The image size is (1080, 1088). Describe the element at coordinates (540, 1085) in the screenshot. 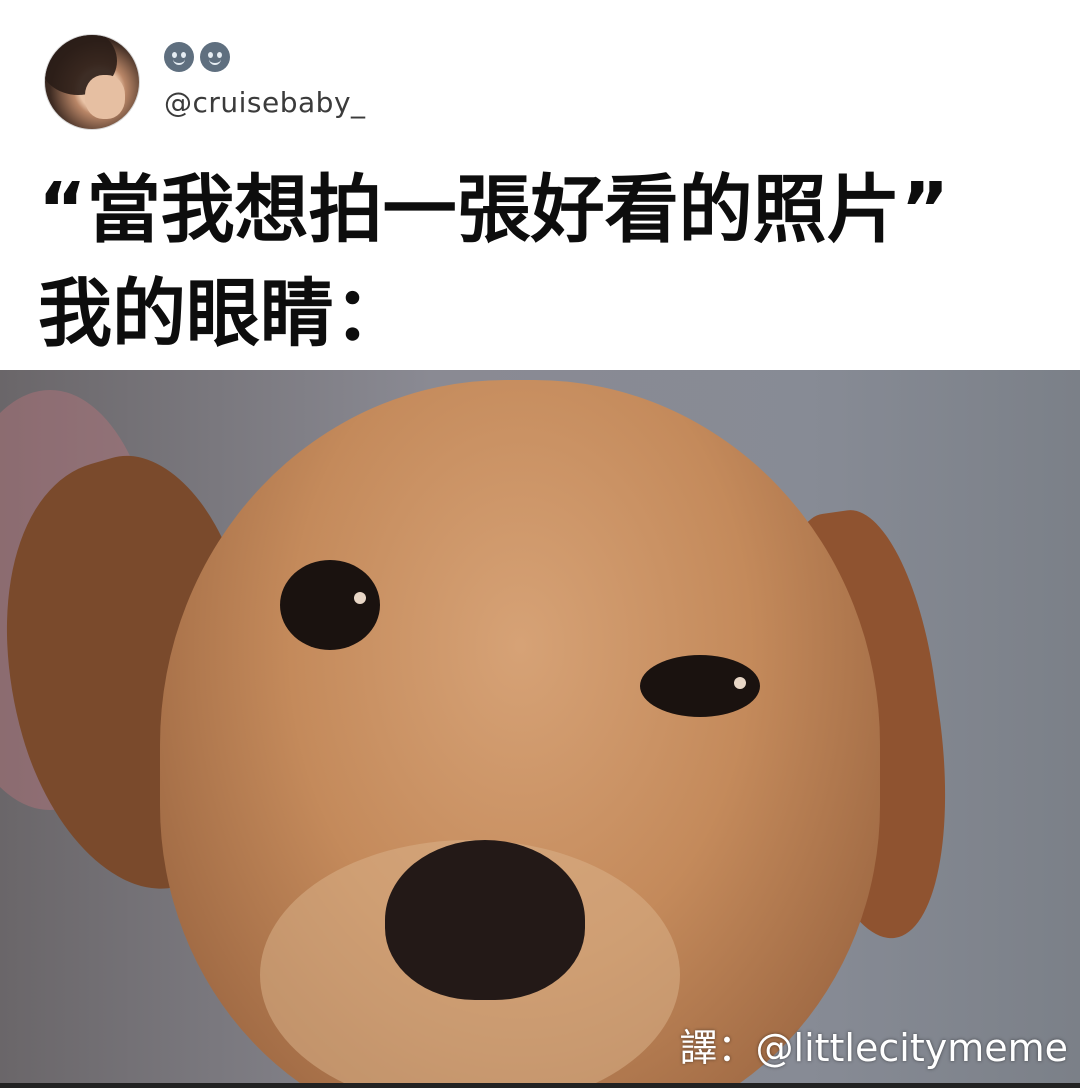

I see `bottom-divider` at that location.